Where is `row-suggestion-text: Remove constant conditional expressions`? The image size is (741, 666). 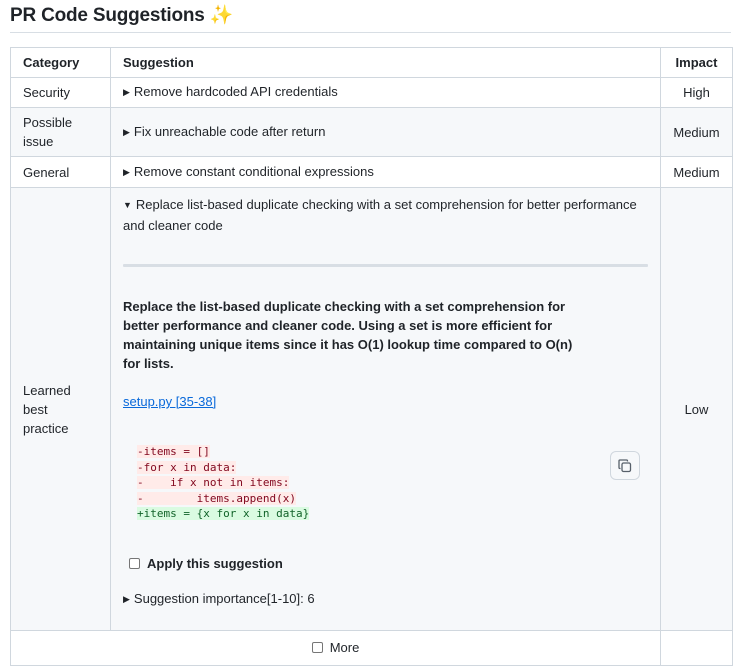 row-suggestion-text: Remove constant conditional expressions is located at coordinates (253, 171).